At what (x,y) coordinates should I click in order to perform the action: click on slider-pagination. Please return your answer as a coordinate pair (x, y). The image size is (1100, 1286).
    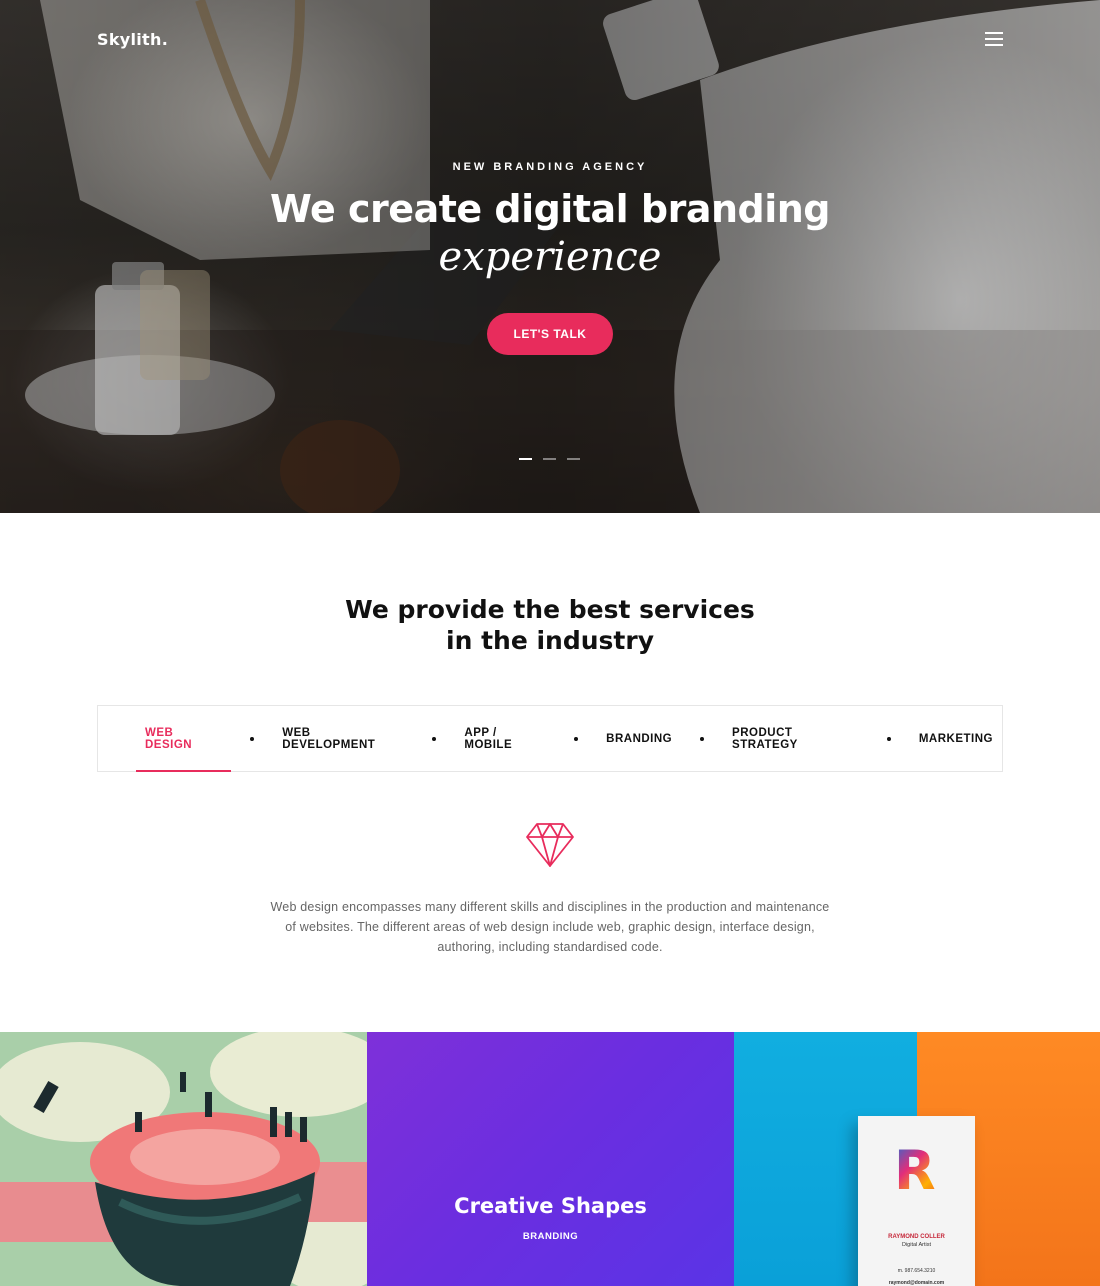
    Looking at the image, I should click on (549, 459).